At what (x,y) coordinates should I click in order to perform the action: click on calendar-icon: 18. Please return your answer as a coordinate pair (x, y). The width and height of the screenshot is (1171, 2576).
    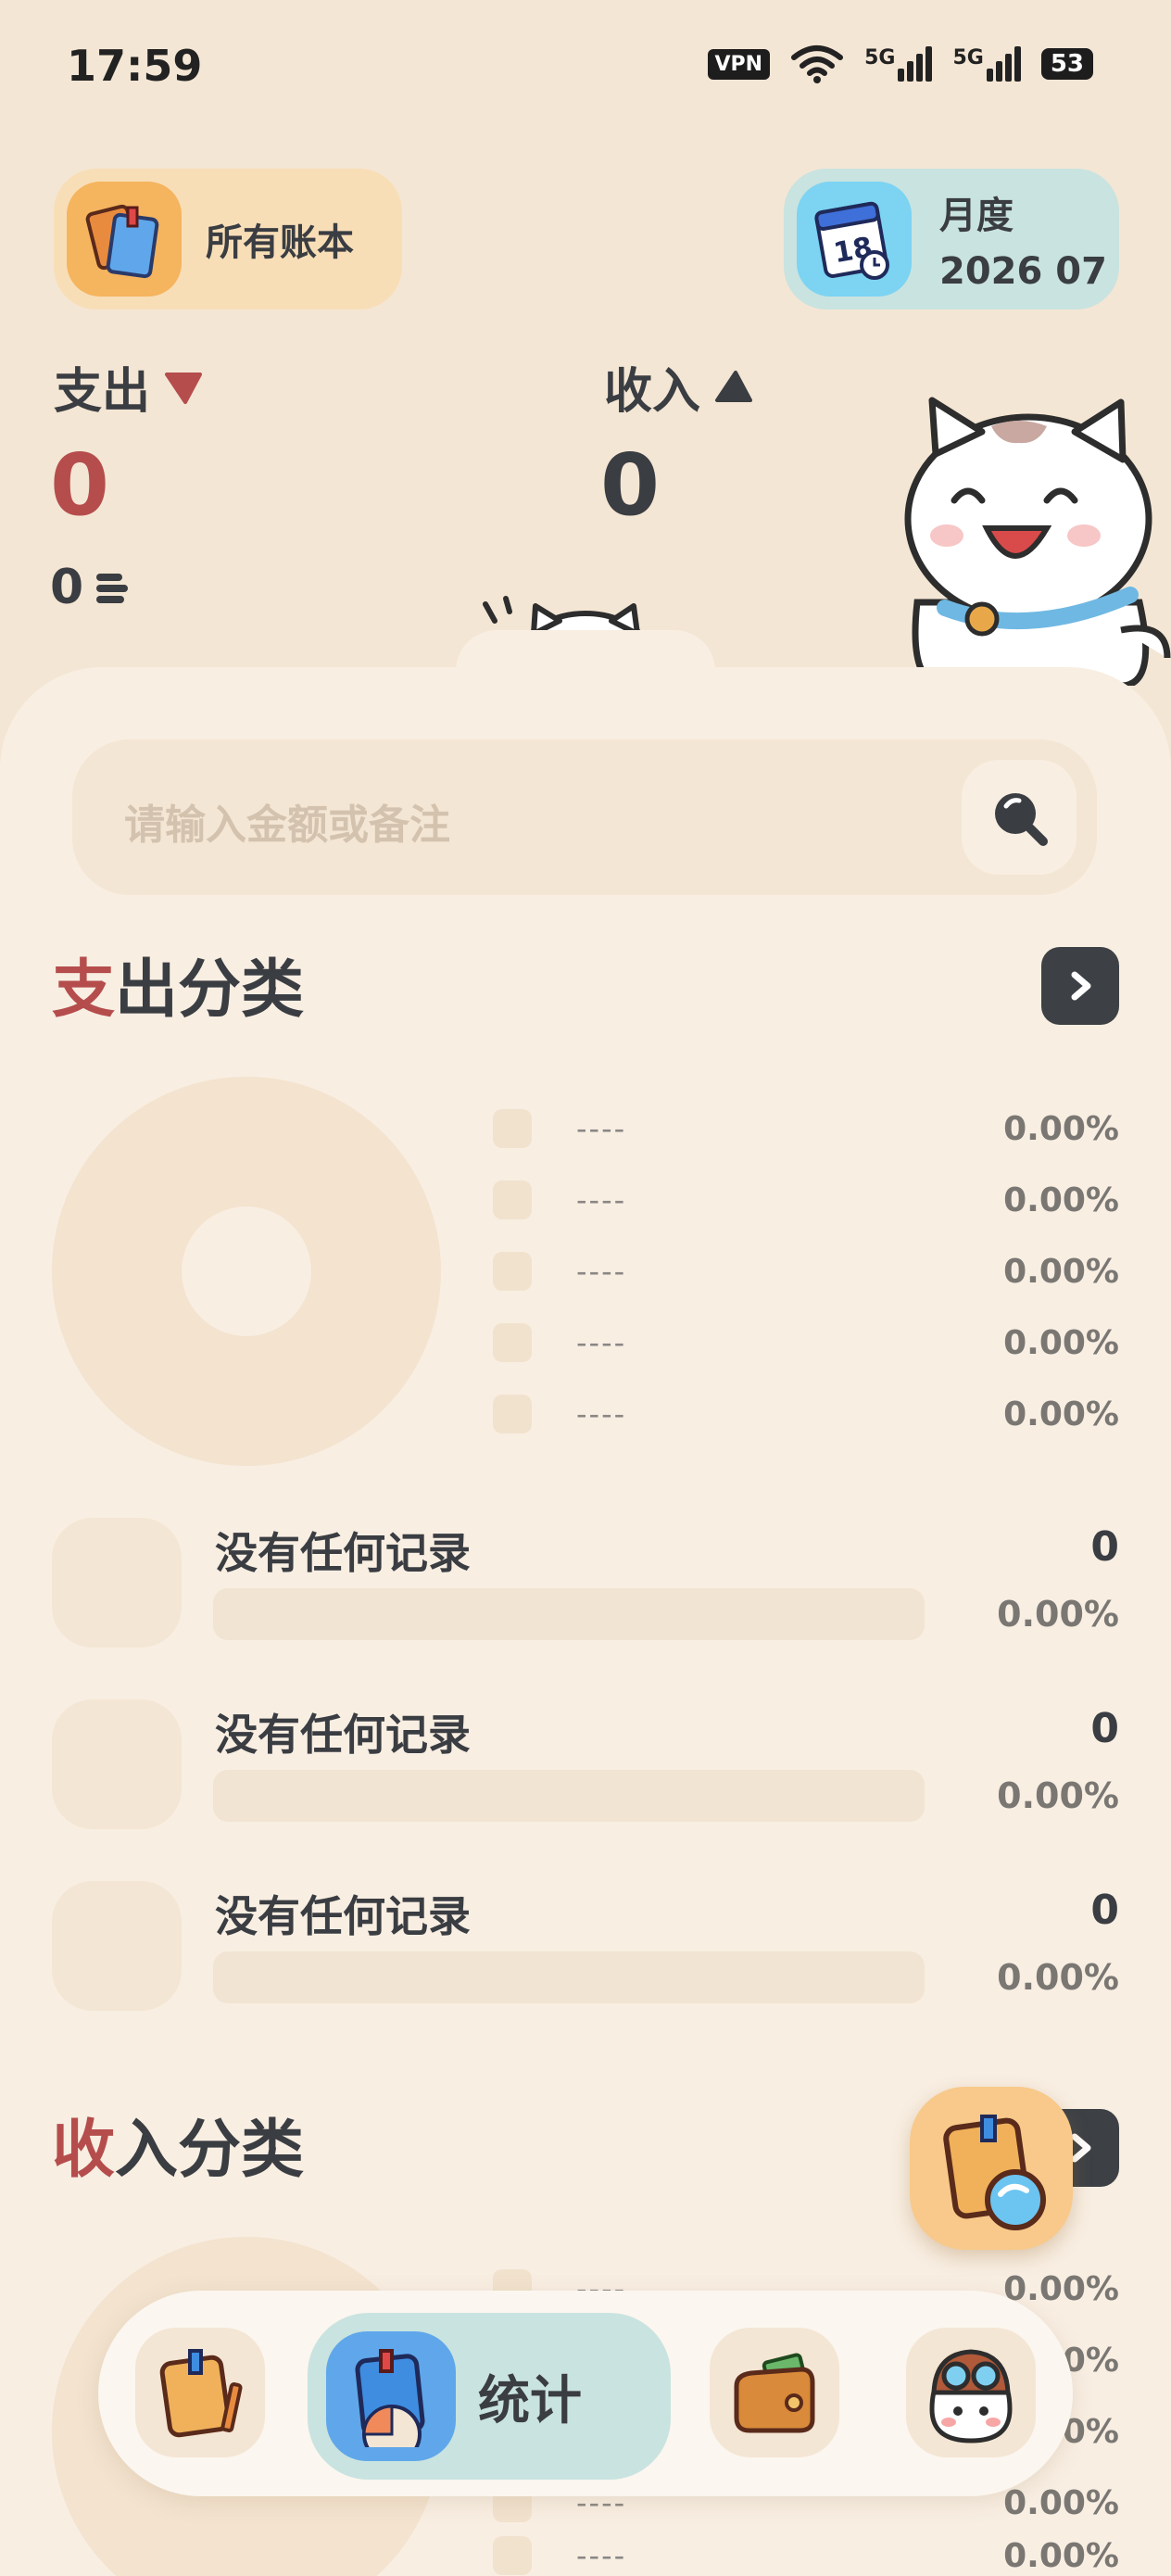
    Looking at the image, I should click on (855, 240).